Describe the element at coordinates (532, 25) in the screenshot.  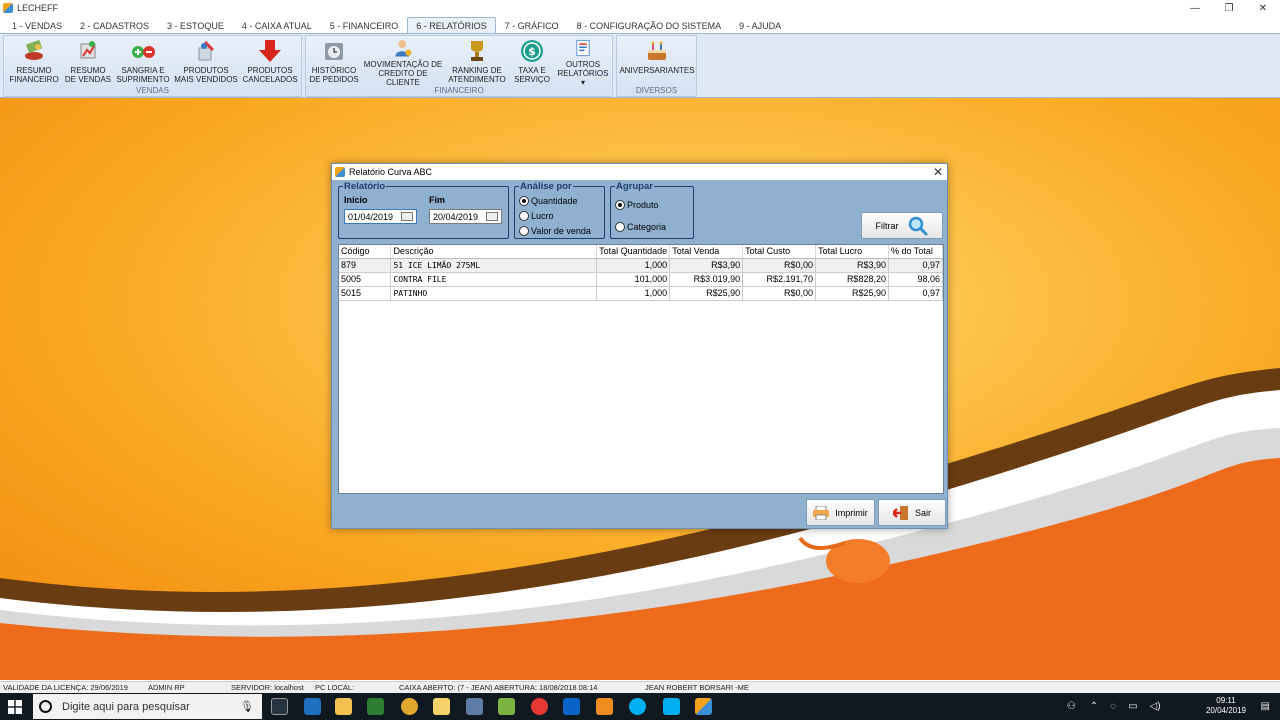
I see `tab-grafico: 7 - GRÁFICO` at that location.